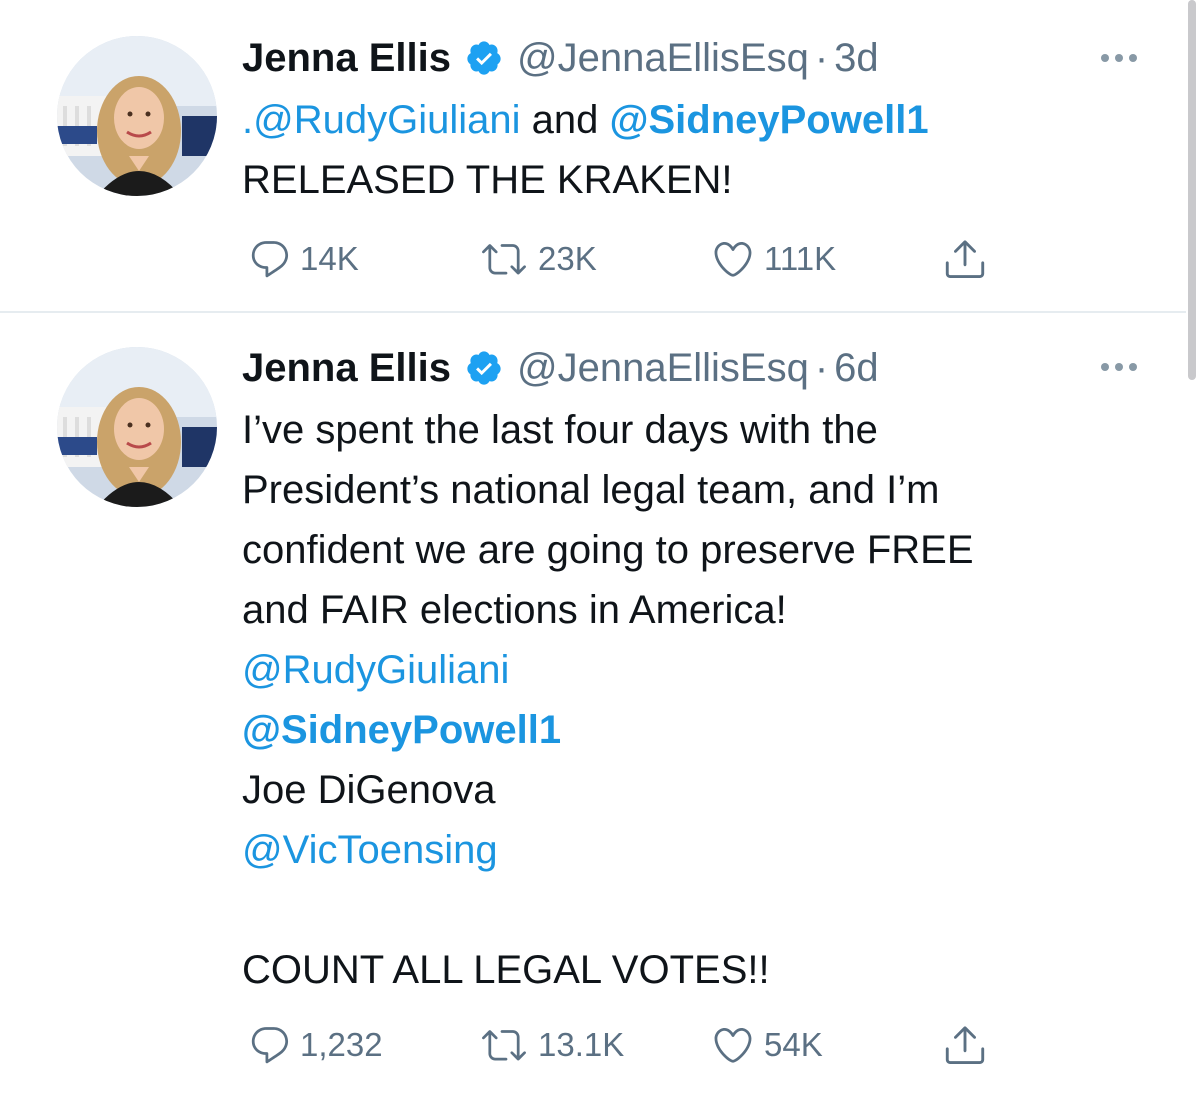  What do you see at coordinates (560, 430) in the screenshot?
I see `tweet-text-span: I’ve spent the last four days with the` at bounding box center [560, 430].